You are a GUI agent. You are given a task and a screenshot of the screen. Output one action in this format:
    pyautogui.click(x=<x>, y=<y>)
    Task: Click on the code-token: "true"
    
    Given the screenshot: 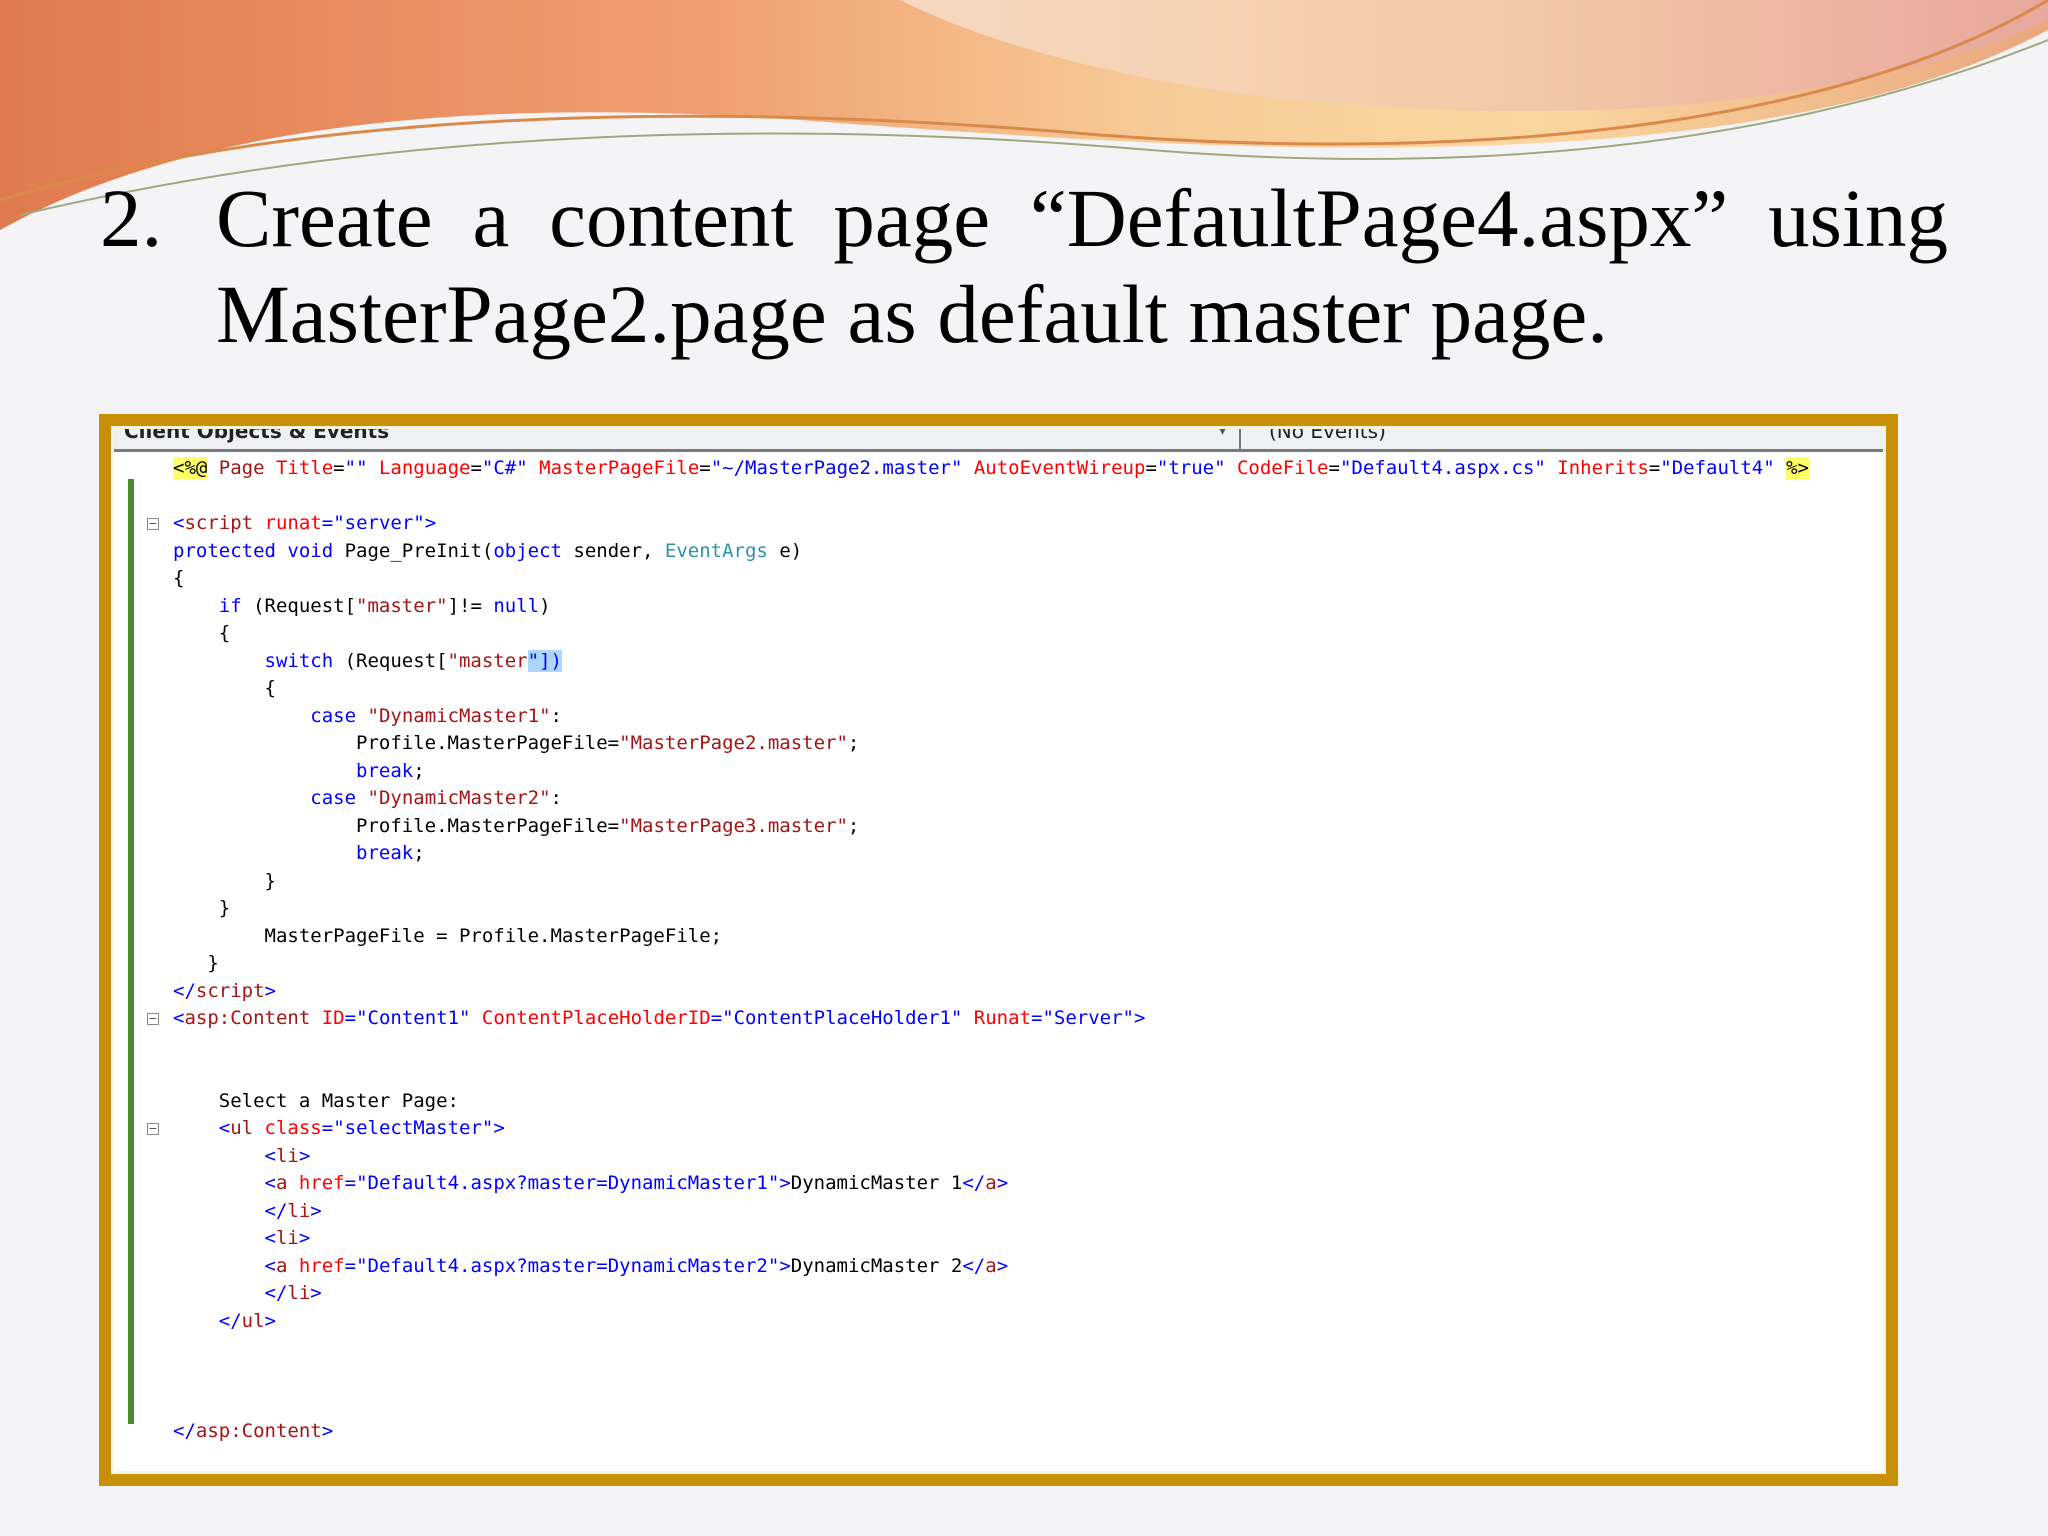 What is the action you would take?
    pyautogui.click(x=1191, y=468)
    